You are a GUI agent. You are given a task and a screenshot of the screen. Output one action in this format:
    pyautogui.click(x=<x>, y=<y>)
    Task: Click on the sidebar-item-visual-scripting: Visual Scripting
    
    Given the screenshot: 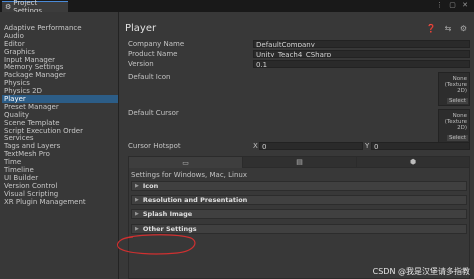 What is the action you would take?
    pyautogui.click(x=60, y=194)
    